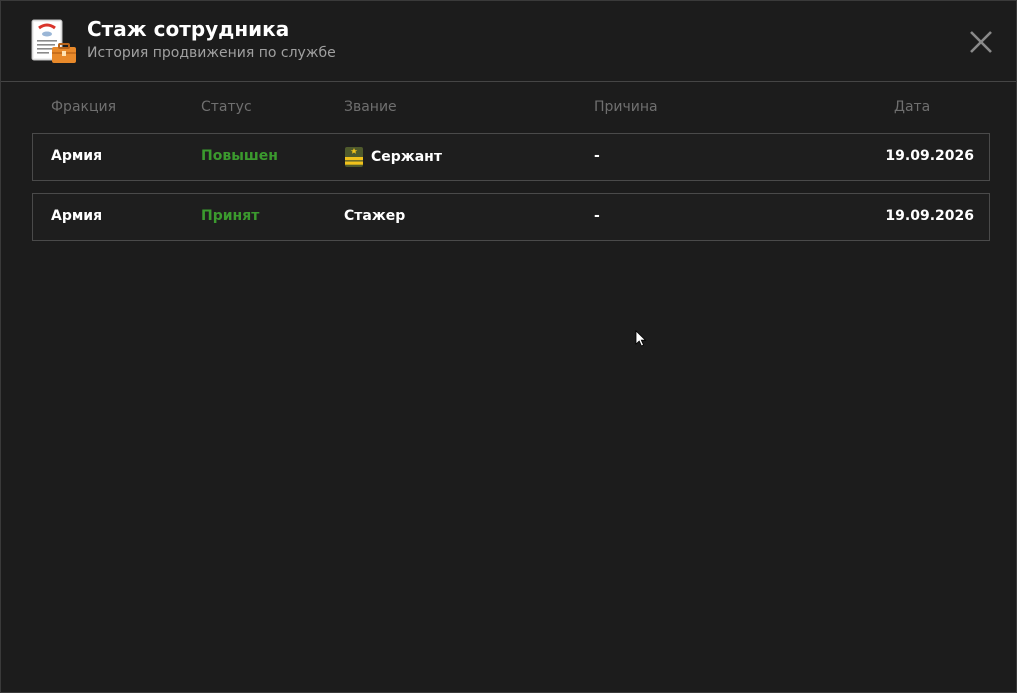 This screenshot has width=1017, height=693. What do you see at coordinates (641, 338) in the screenshot?
I see `mouse-cursor-icon` at bounding box center [641, 338].